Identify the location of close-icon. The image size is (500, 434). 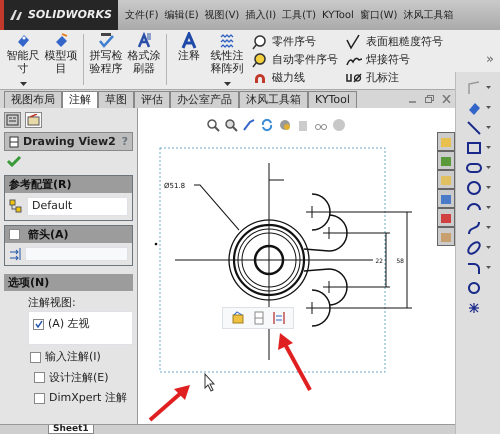
(446, 99).